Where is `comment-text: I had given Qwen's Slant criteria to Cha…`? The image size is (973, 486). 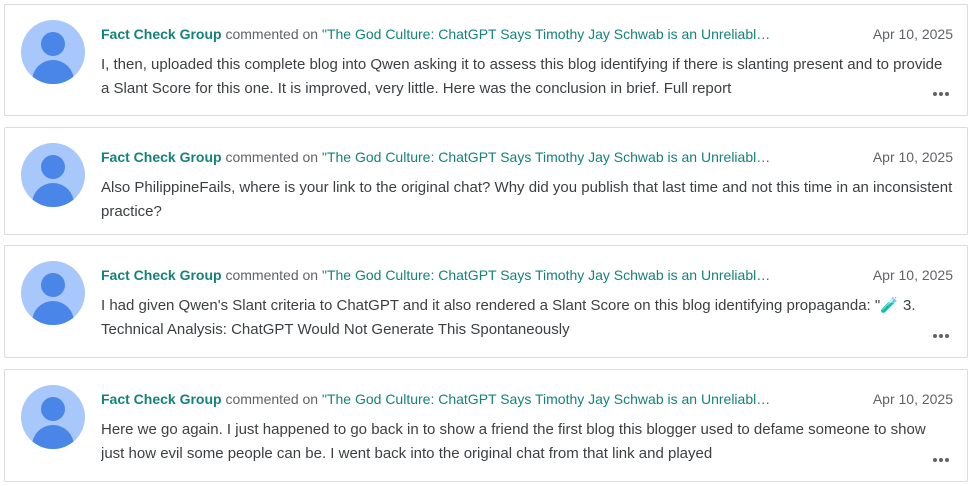
comment-text: I had given Qwen's Slant criteria to Cha… is located at coordinates (527, 318).